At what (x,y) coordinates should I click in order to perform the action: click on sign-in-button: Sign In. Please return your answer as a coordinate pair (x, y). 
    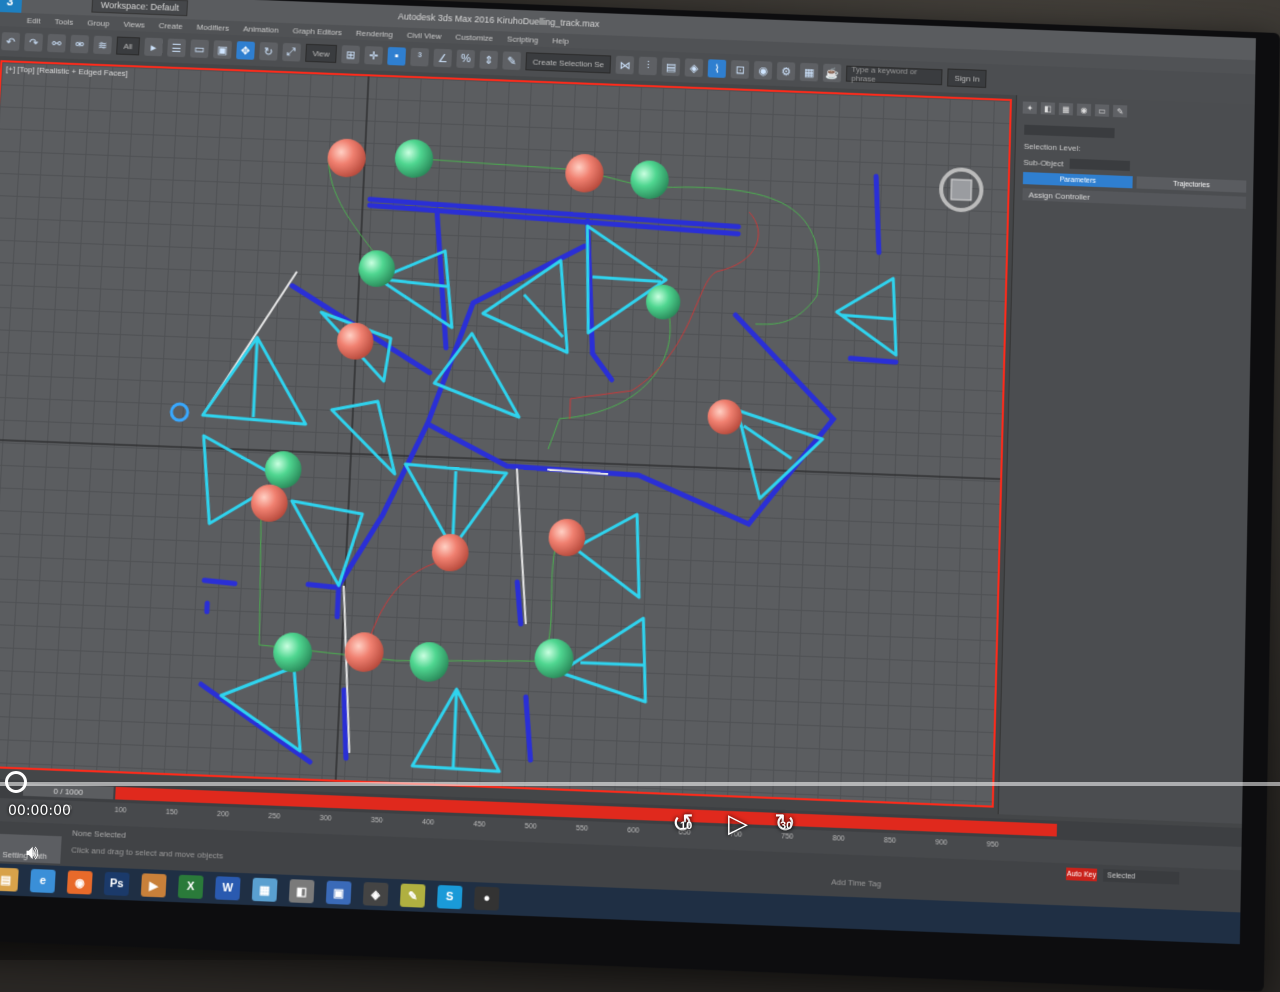
    Looking at the image, I should click on (966, 78).